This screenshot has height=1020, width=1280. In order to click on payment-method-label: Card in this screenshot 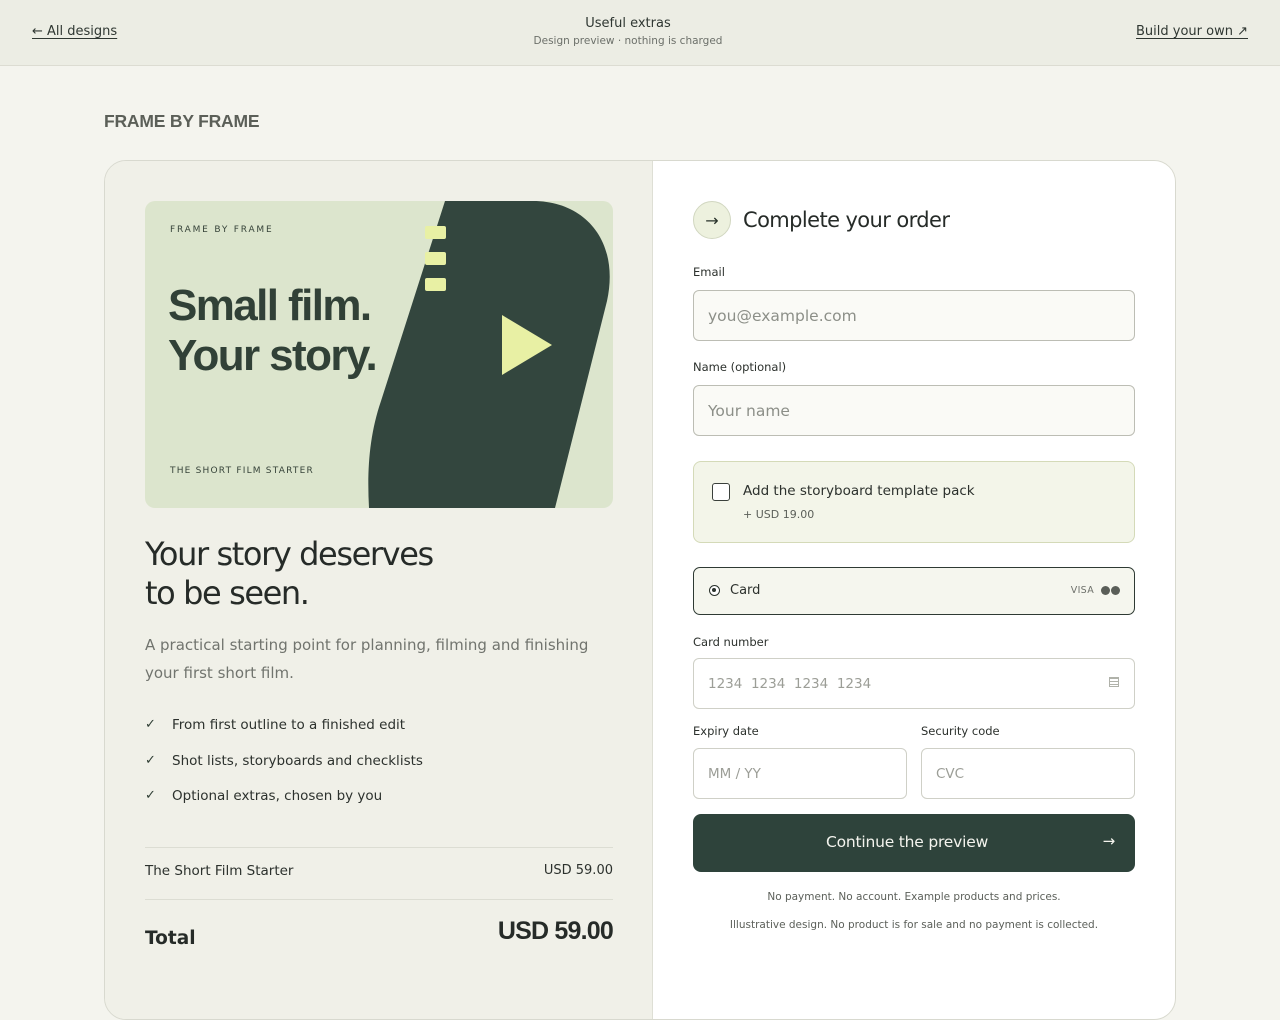, I will do `click(745, 590)`.